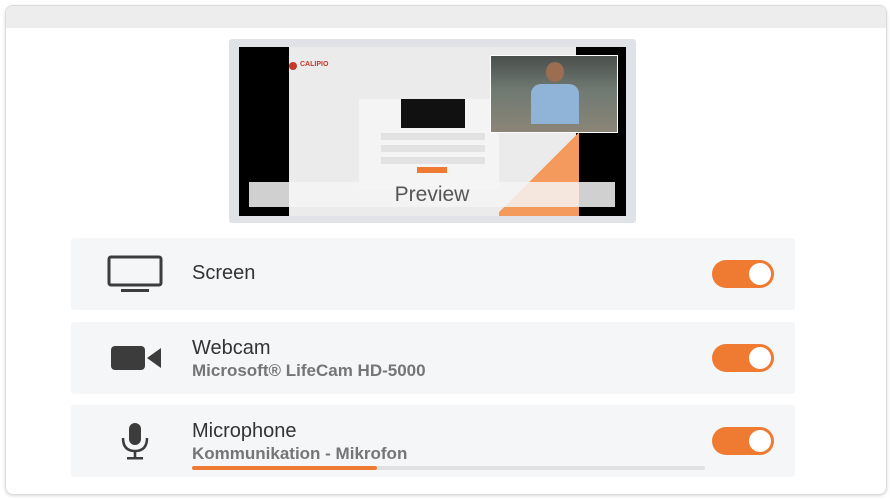 The height and width of the screenshot is (500, 890). I want to click on panel-top-bar, so click(446, 17).